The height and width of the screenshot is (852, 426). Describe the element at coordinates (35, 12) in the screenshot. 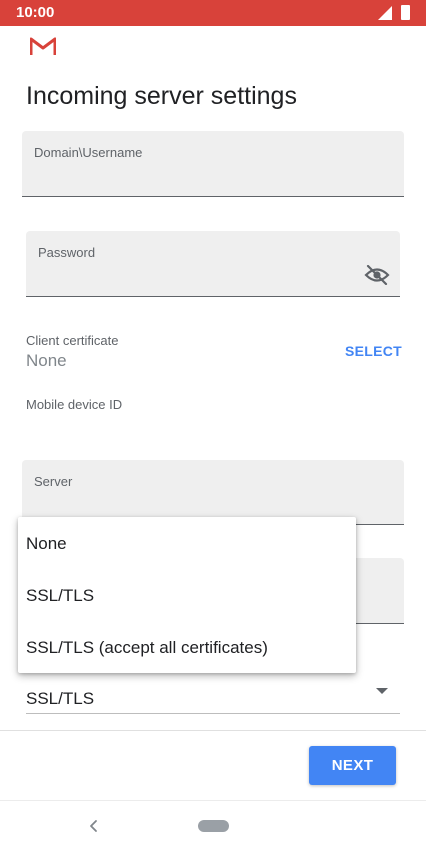

I see `status-time: 10:00` at that location.